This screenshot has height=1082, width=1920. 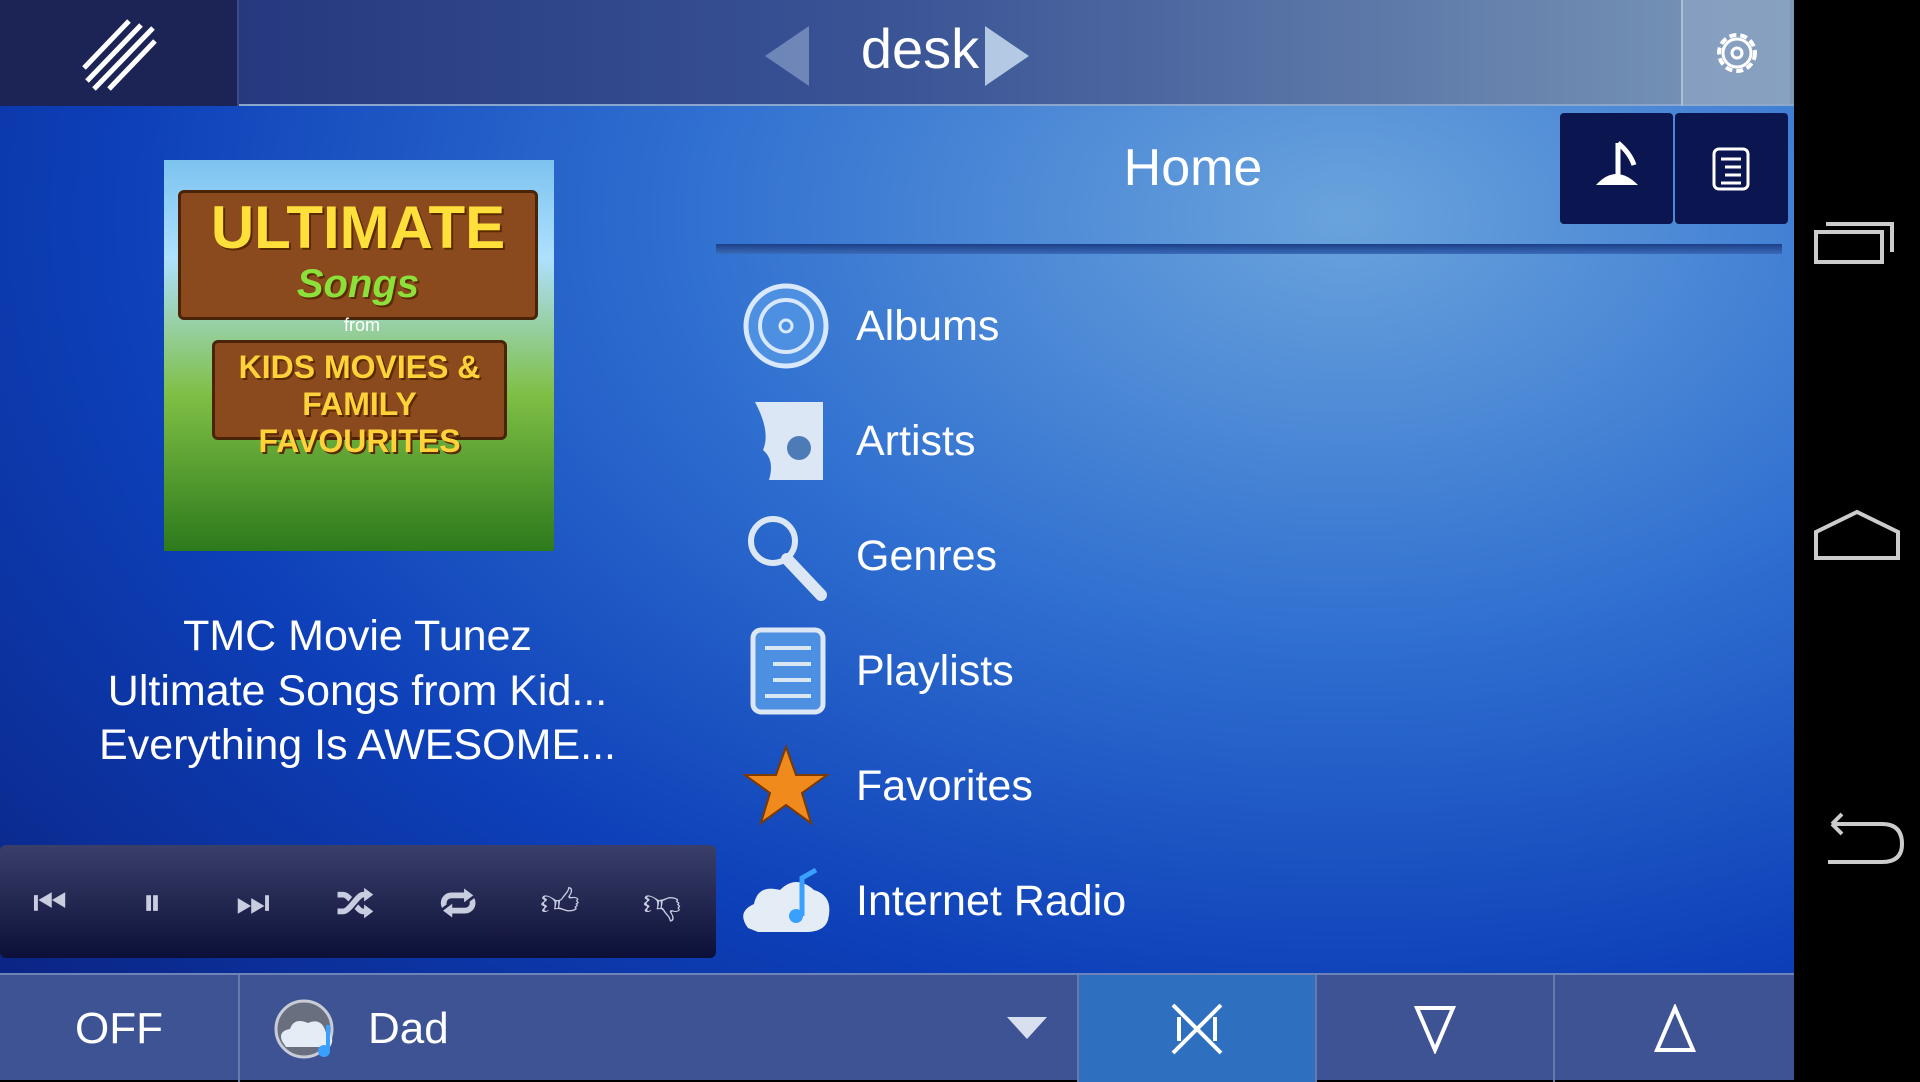 What do you see at coordinates (916, 440) in the screenshot?
I see `menu-label: Artists` at bounding box center [916, 440].